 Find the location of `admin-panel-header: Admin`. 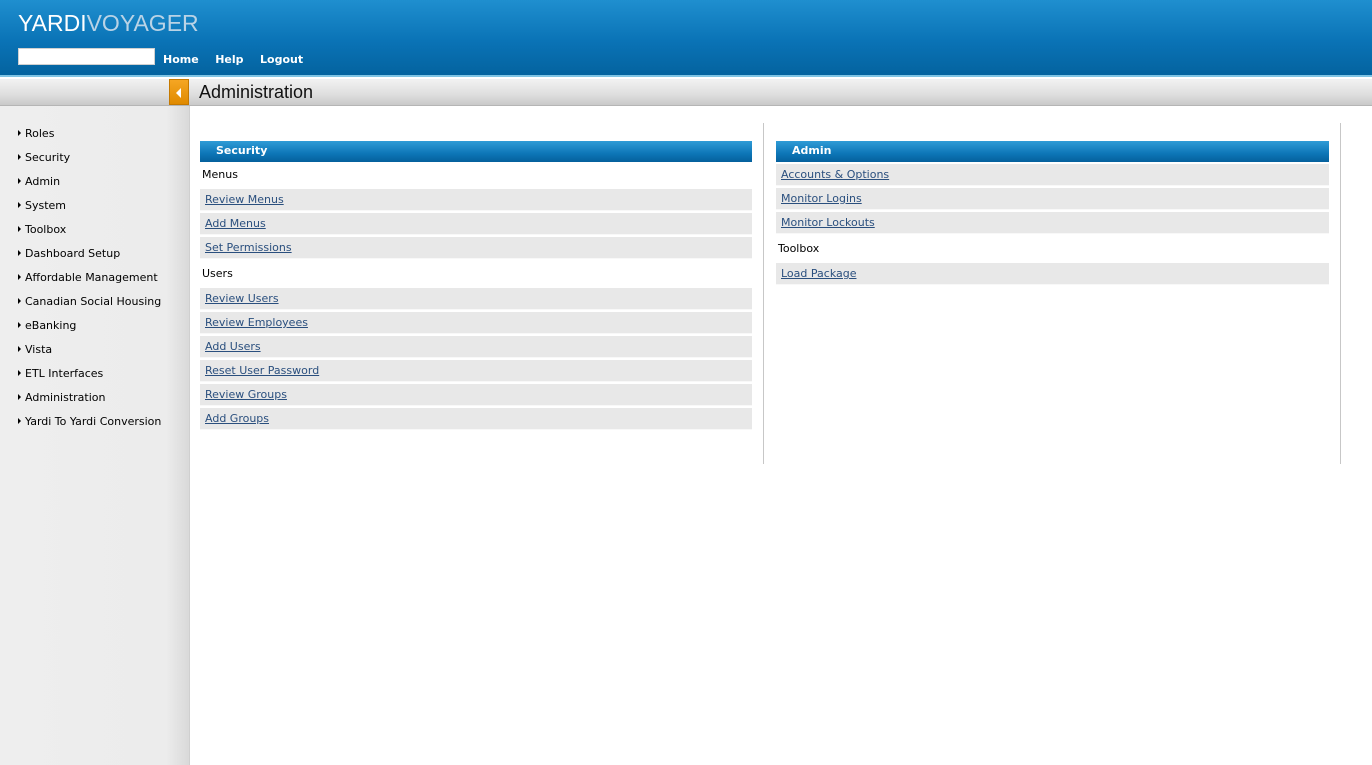

admin-panel-header: Admin is located at coordinates (1052, 151).